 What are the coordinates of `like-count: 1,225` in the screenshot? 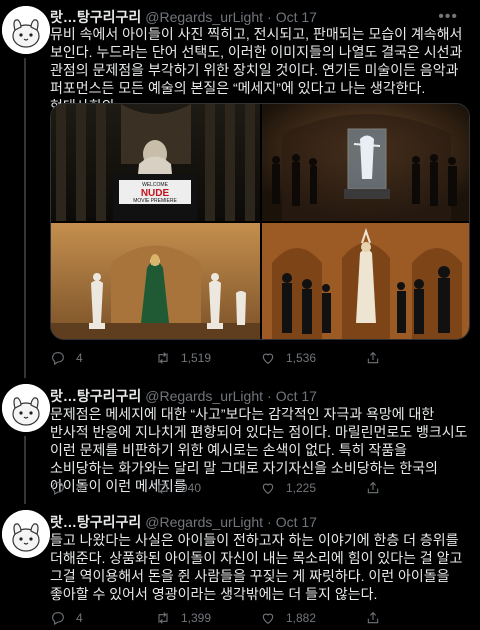 It's located at (301, 488).